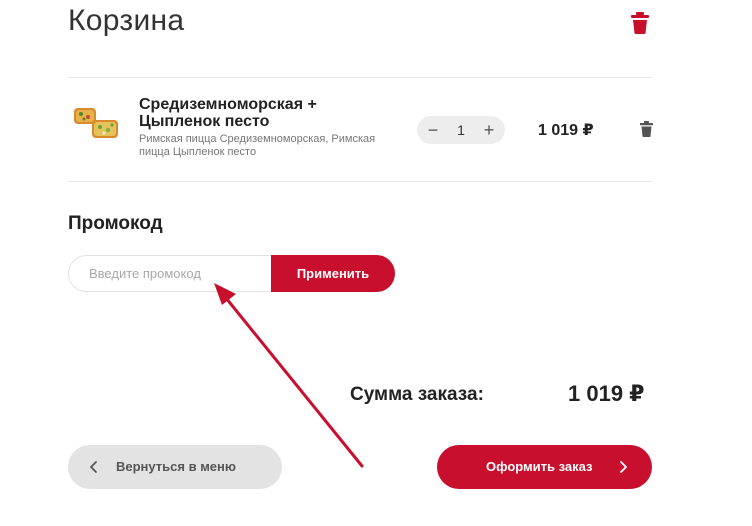 The width and height of the screenshot is (752, 526). I want to click on quantity-stepper: − 1 +, so click(461, 130).